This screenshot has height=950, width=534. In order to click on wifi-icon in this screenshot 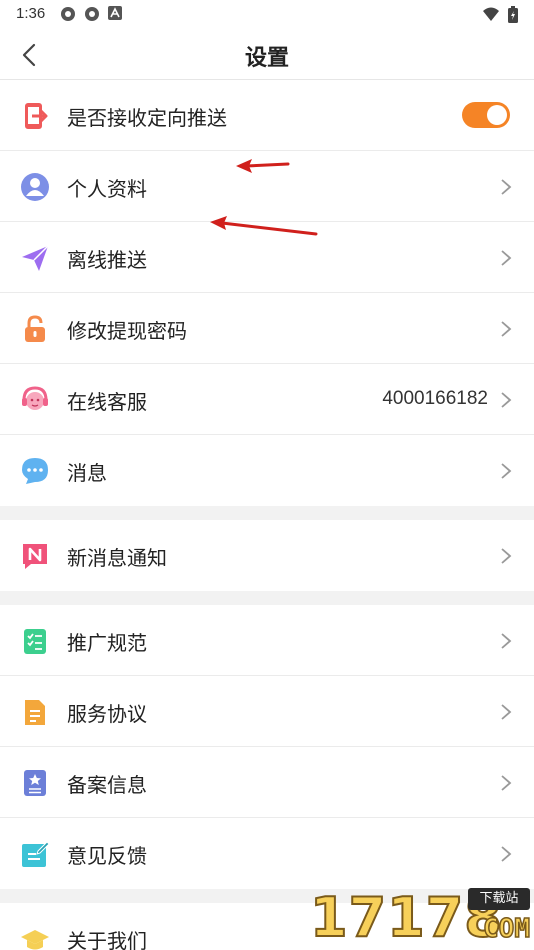, I will do `click(491, 14)`.